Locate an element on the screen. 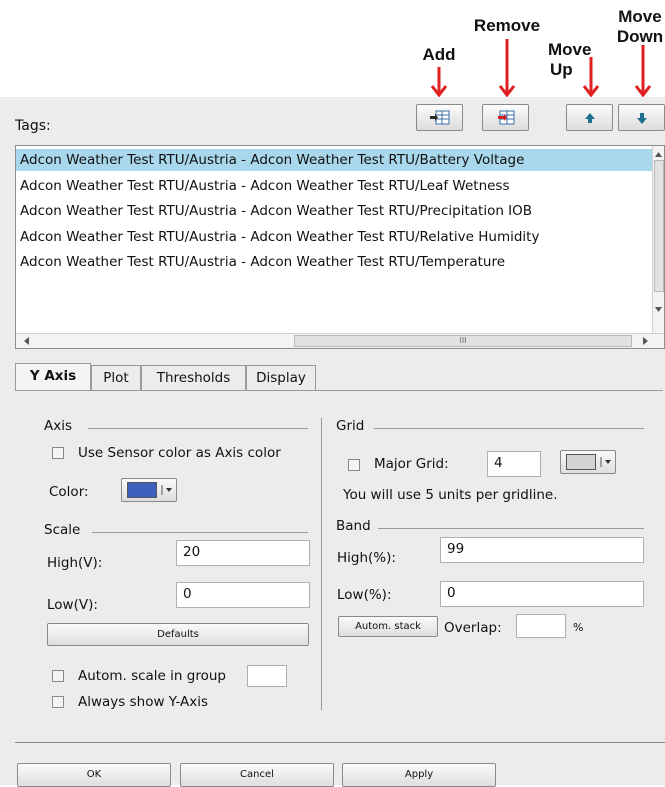 The width and height of the screenshot is (665, 787). scroll-left-icon is located at coordinates (26, 341).